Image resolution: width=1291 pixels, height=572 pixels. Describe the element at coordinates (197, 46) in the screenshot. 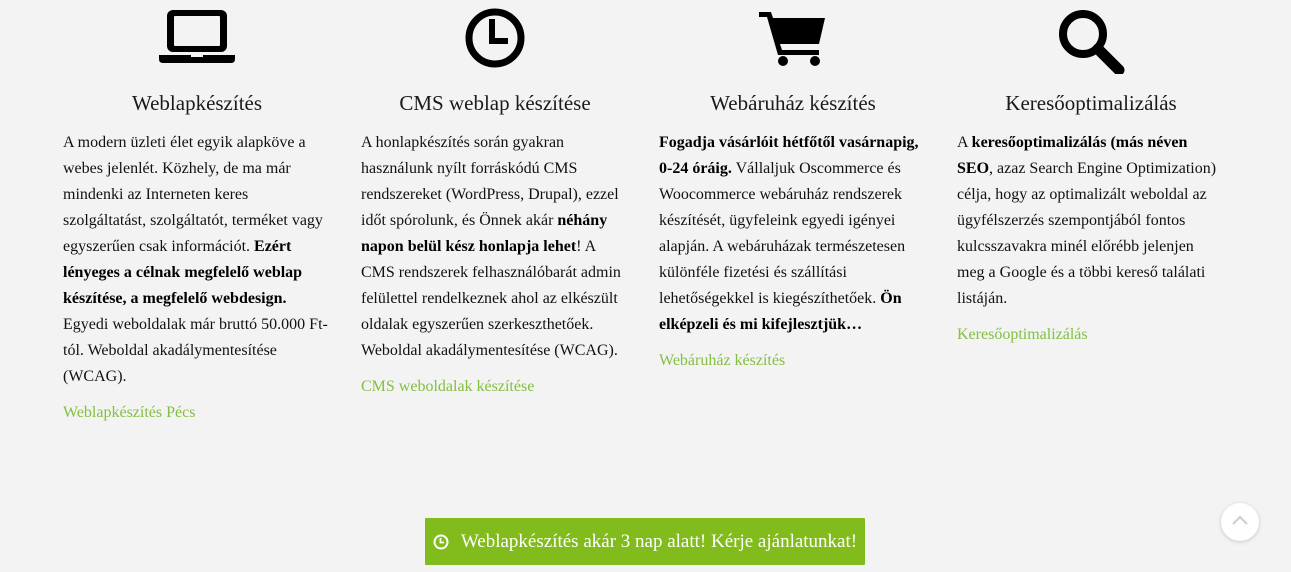

I see `laptop-icon` at that location.